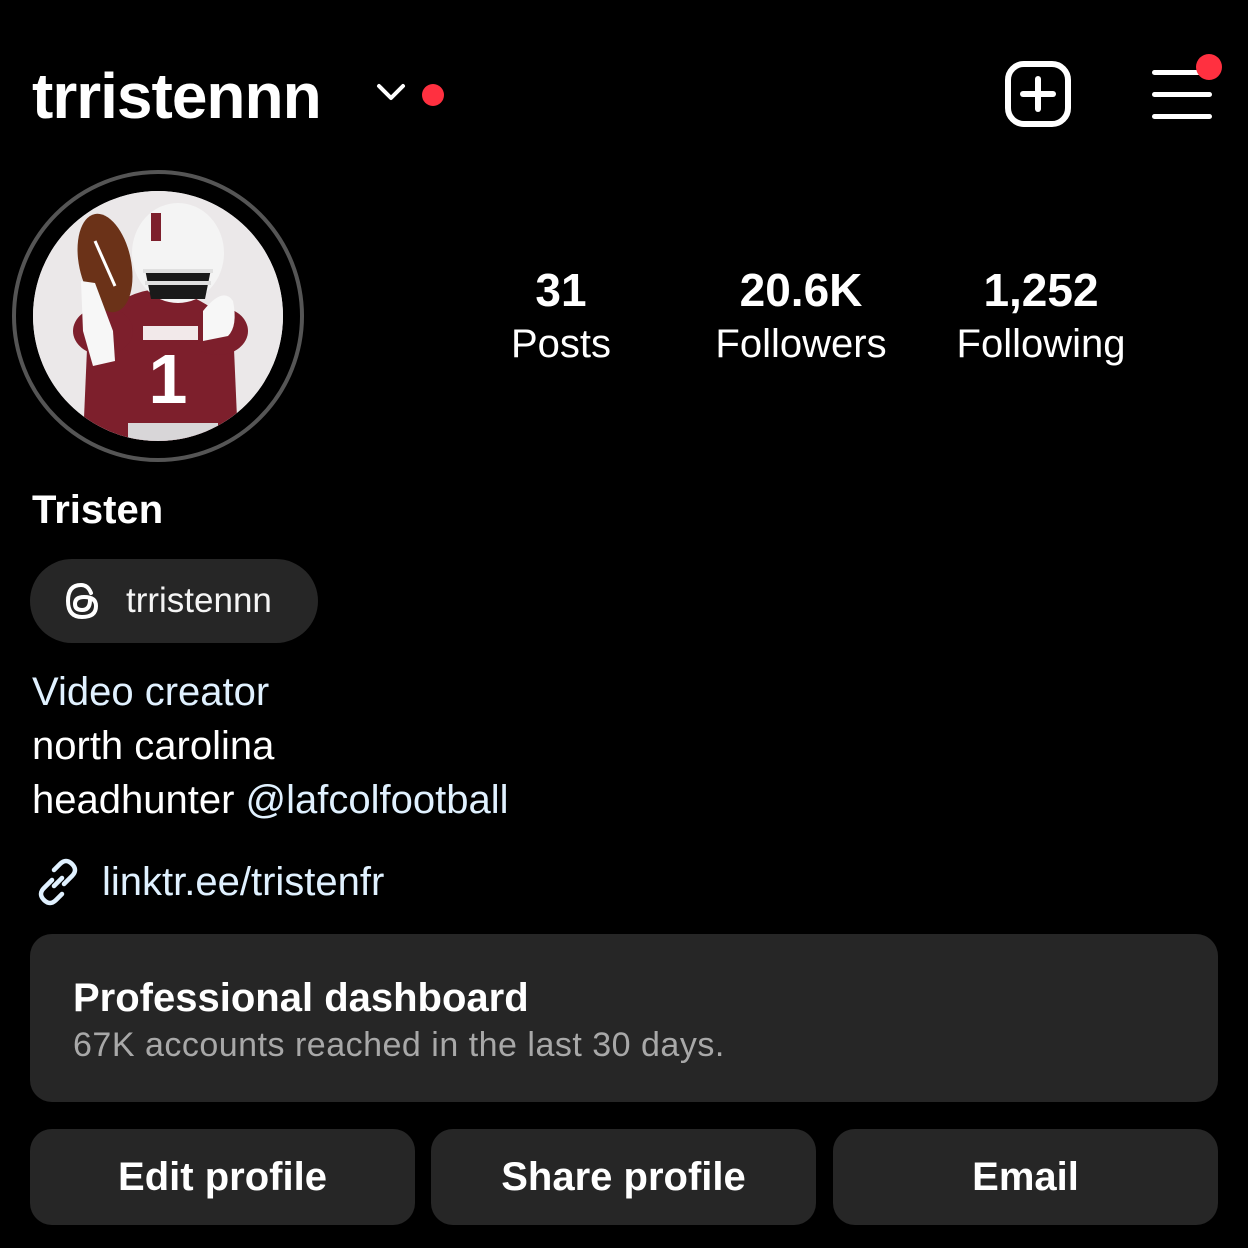 This screenshot has width=1248, height=1248. I want to click on threads-icon, so click(82, 601).